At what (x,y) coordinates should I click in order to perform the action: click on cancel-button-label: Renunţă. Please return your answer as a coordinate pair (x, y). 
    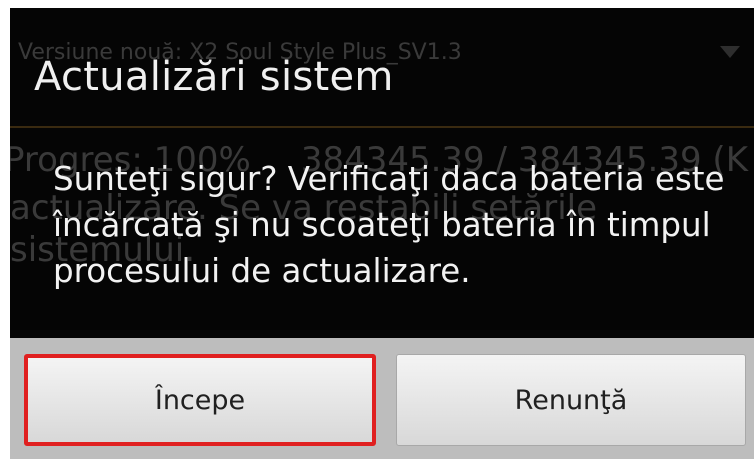
    Looking at the image, I should click on (571, 400).